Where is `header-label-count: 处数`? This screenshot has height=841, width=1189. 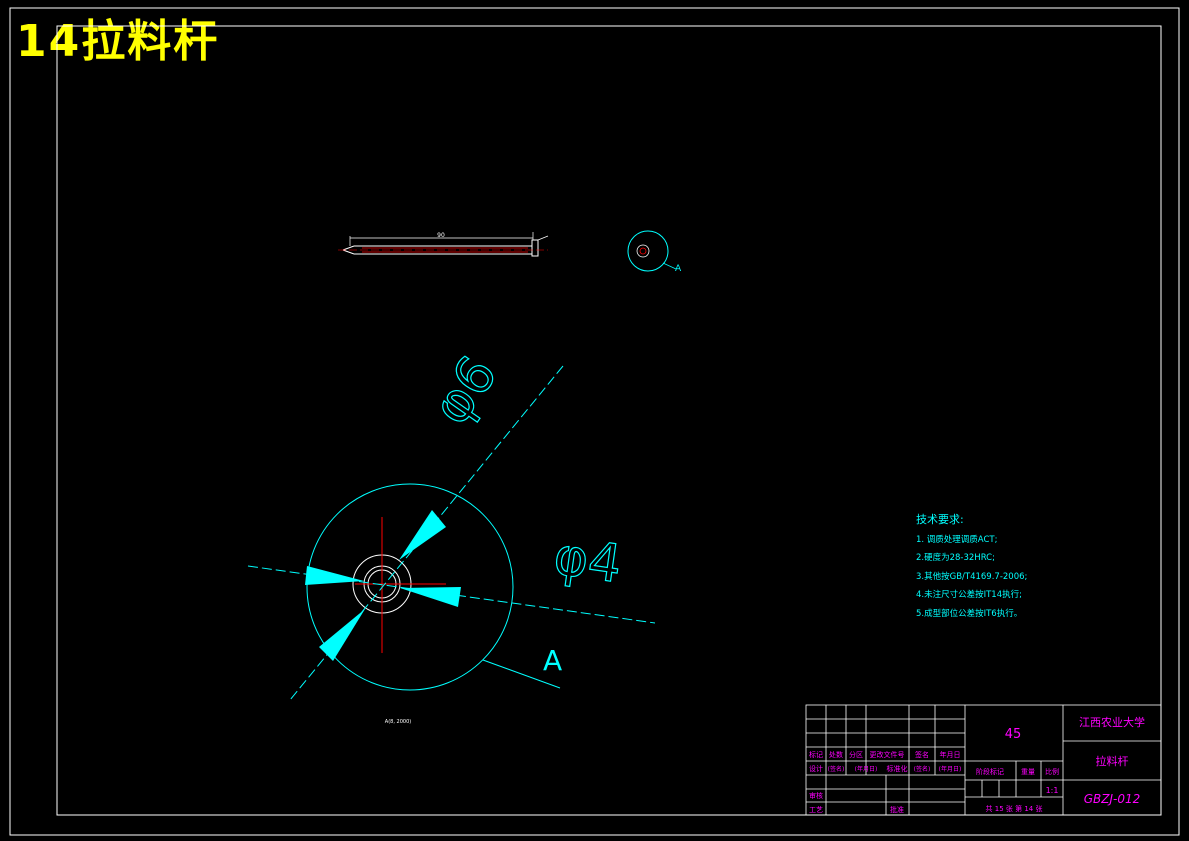
header-label-count: 处数 is located at coordinates (836, 754).